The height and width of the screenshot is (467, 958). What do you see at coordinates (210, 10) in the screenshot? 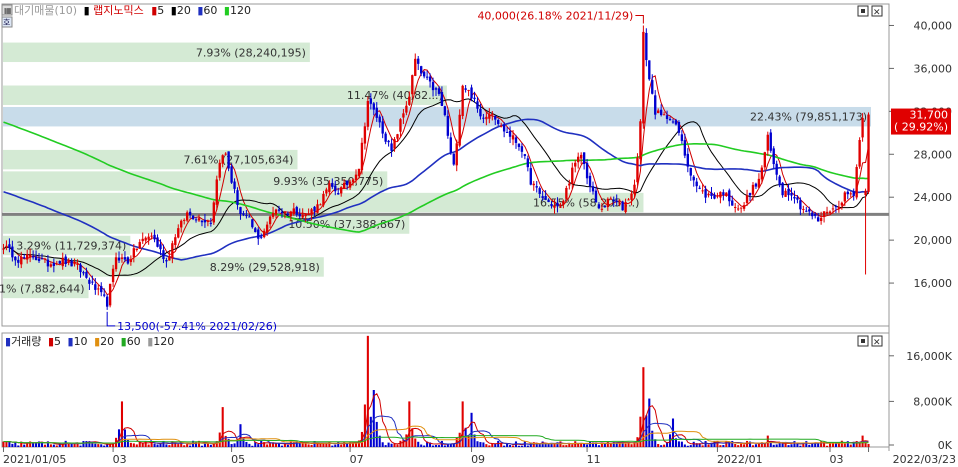
I see `legend-ma-60: 60` at bounding box center [210, 10].